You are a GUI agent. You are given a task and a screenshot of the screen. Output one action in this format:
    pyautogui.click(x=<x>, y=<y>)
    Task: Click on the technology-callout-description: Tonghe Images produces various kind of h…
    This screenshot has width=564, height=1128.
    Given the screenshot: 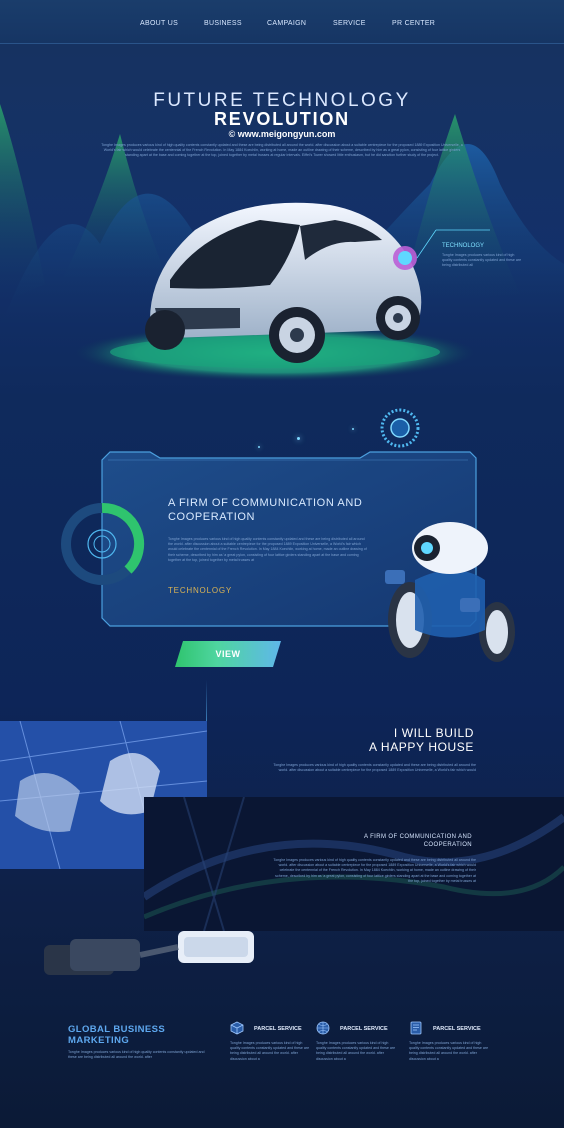 What is the action you would take?
    pyautogui.click(x=482, y=260)
    